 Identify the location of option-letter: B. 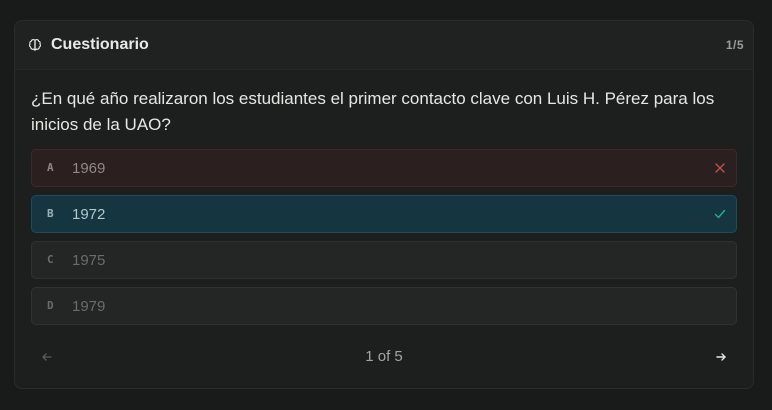
(50, 213).